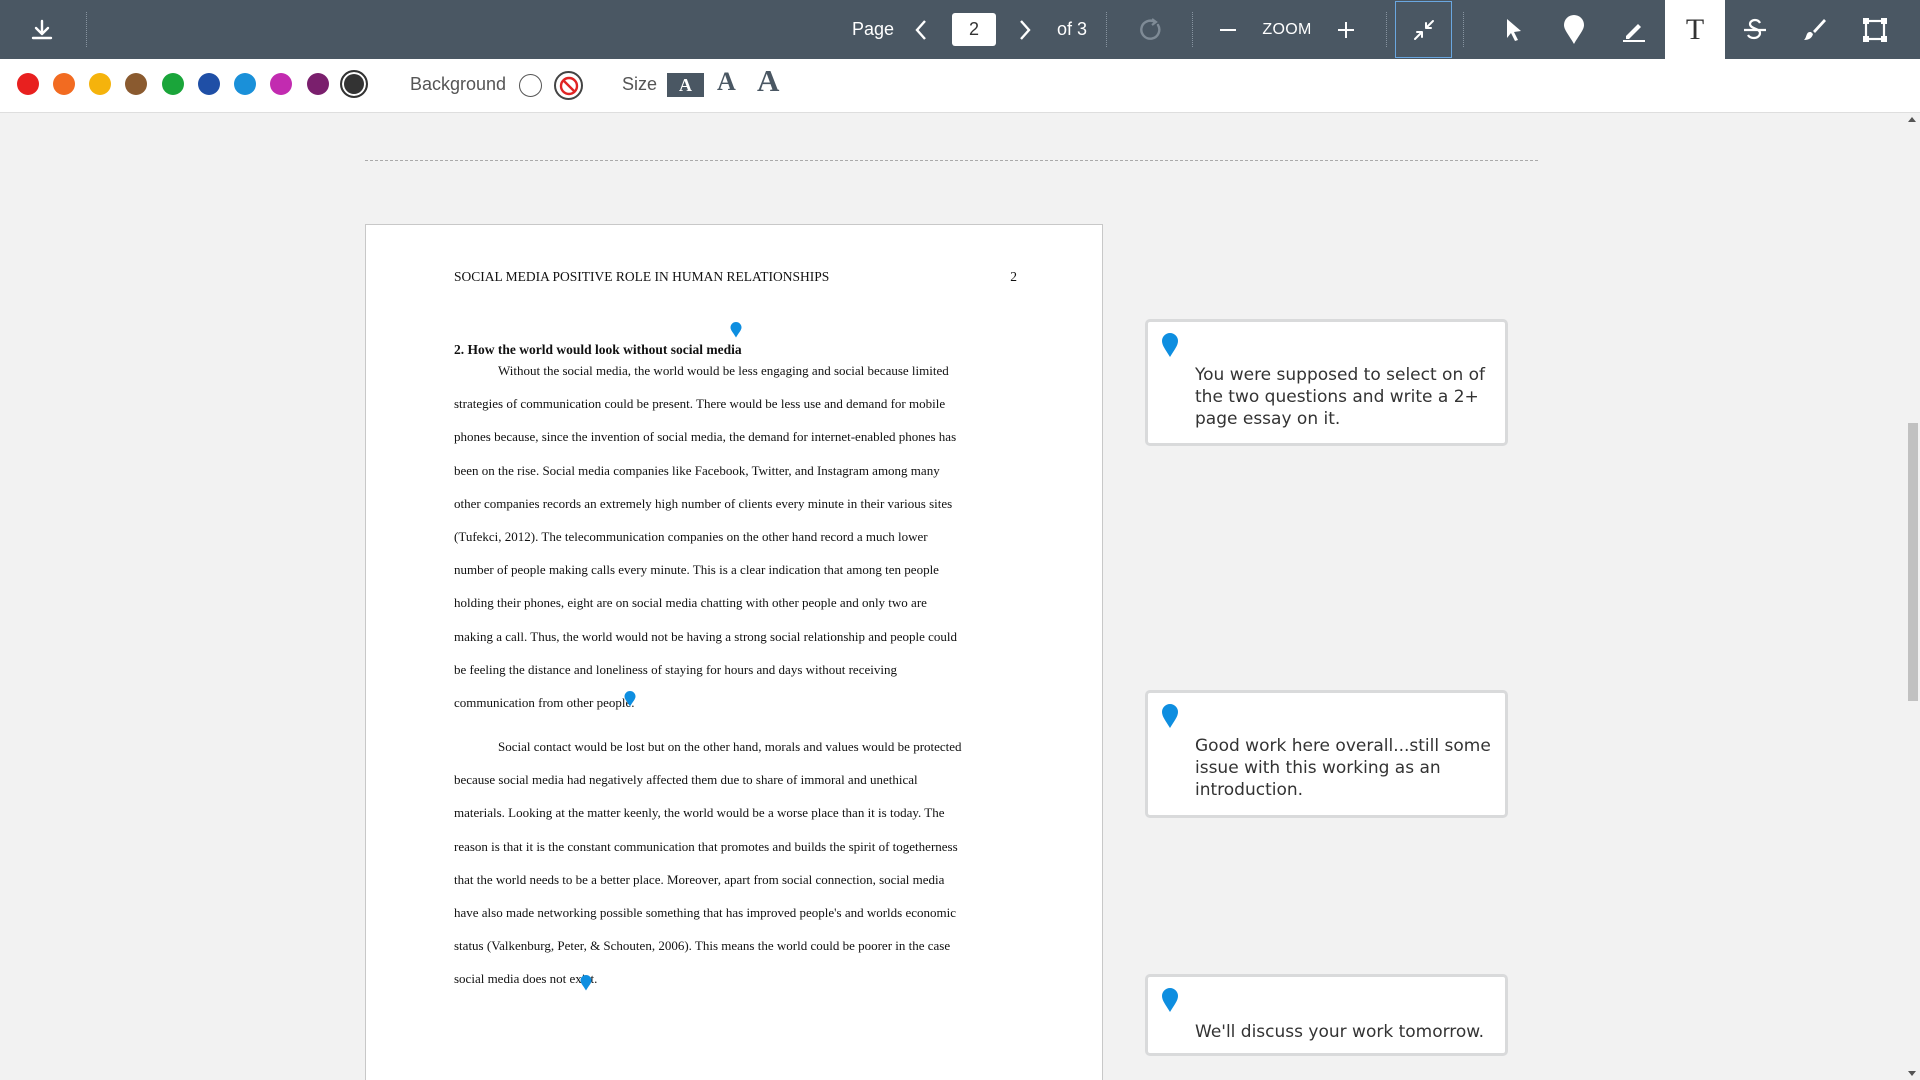  Describe the element at coordinates (1013, 276) in the screenshot. I see `page-number: 2` at that location.